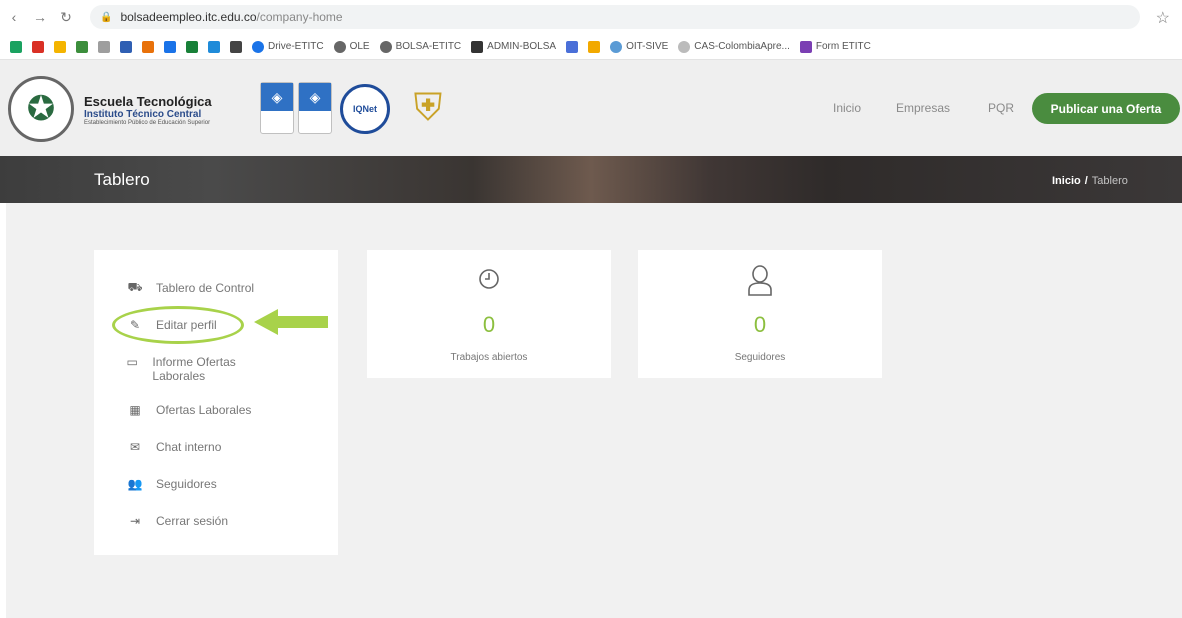  Describe the element at coordinates (1163, 18) in the screenshot. I see `bookmark-star-icon: ☆` at that location.